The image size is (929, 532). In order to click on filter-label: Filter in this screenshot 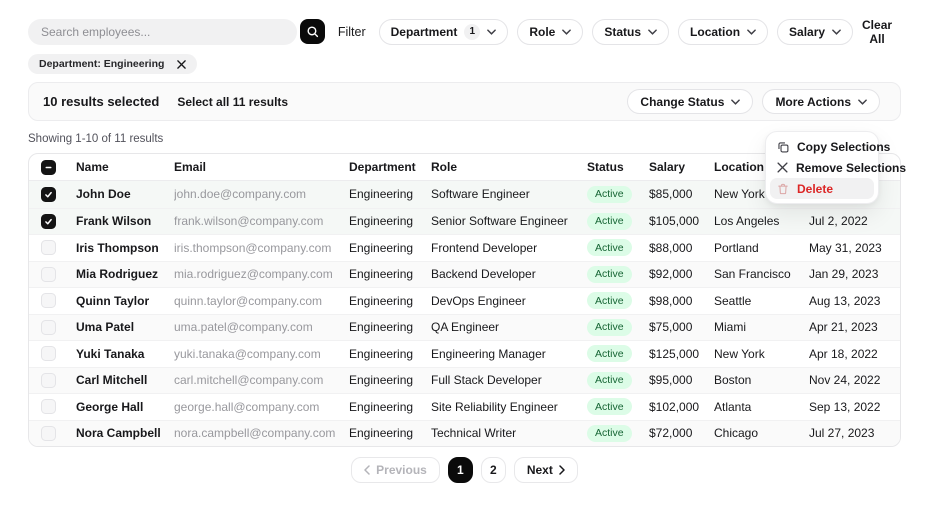, I will do `click(351, 31)`.